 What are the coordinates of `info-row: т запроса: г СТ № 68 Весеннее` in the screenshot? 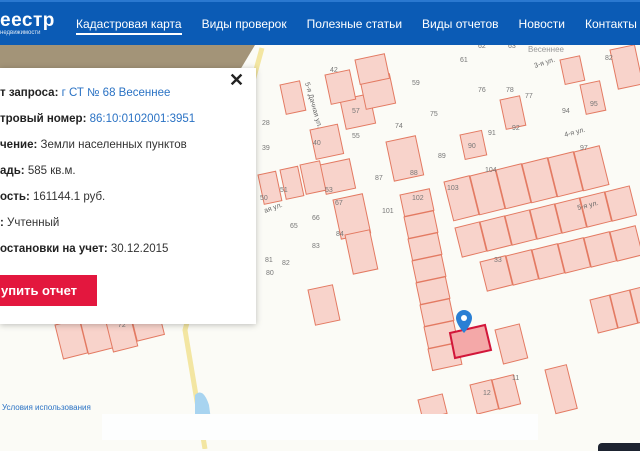 It's located at (125, 93).